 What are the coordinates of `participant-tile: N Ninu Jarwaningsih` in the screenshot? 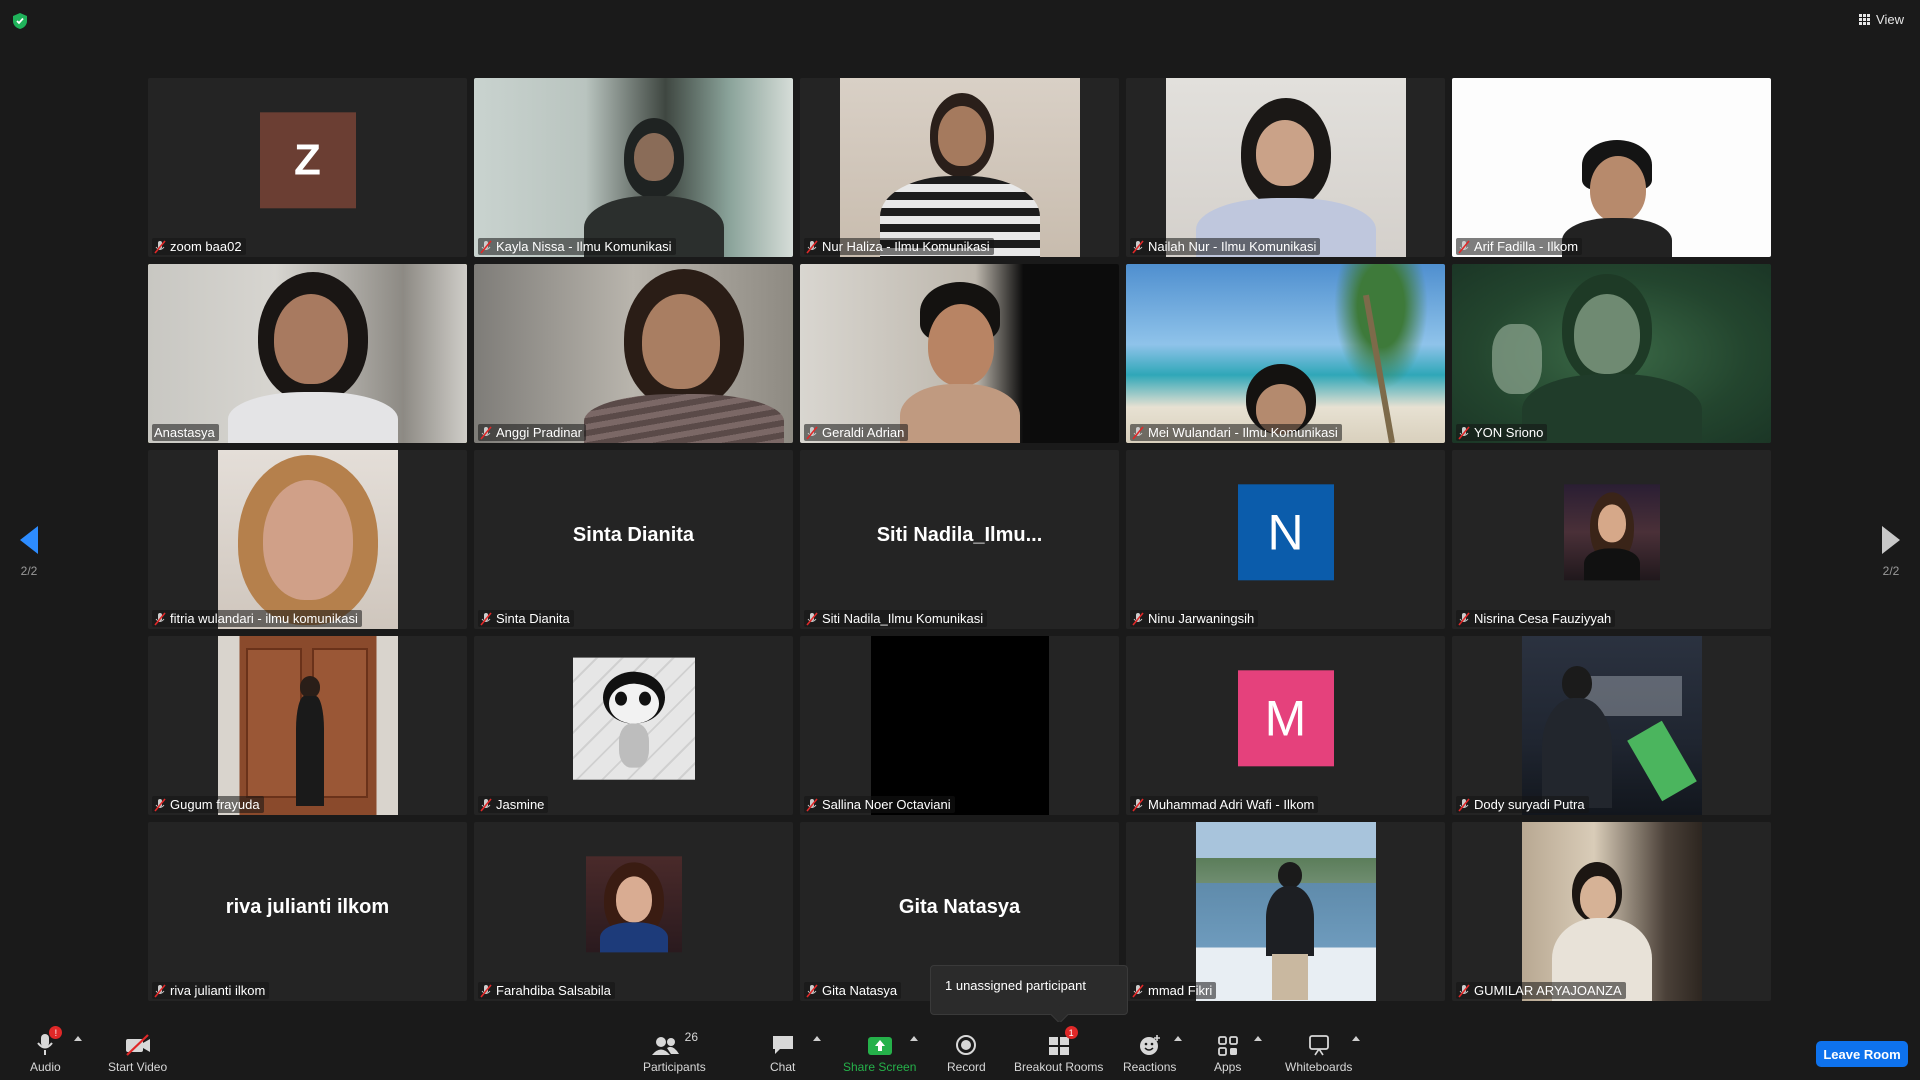 It's located at (1285, 539).